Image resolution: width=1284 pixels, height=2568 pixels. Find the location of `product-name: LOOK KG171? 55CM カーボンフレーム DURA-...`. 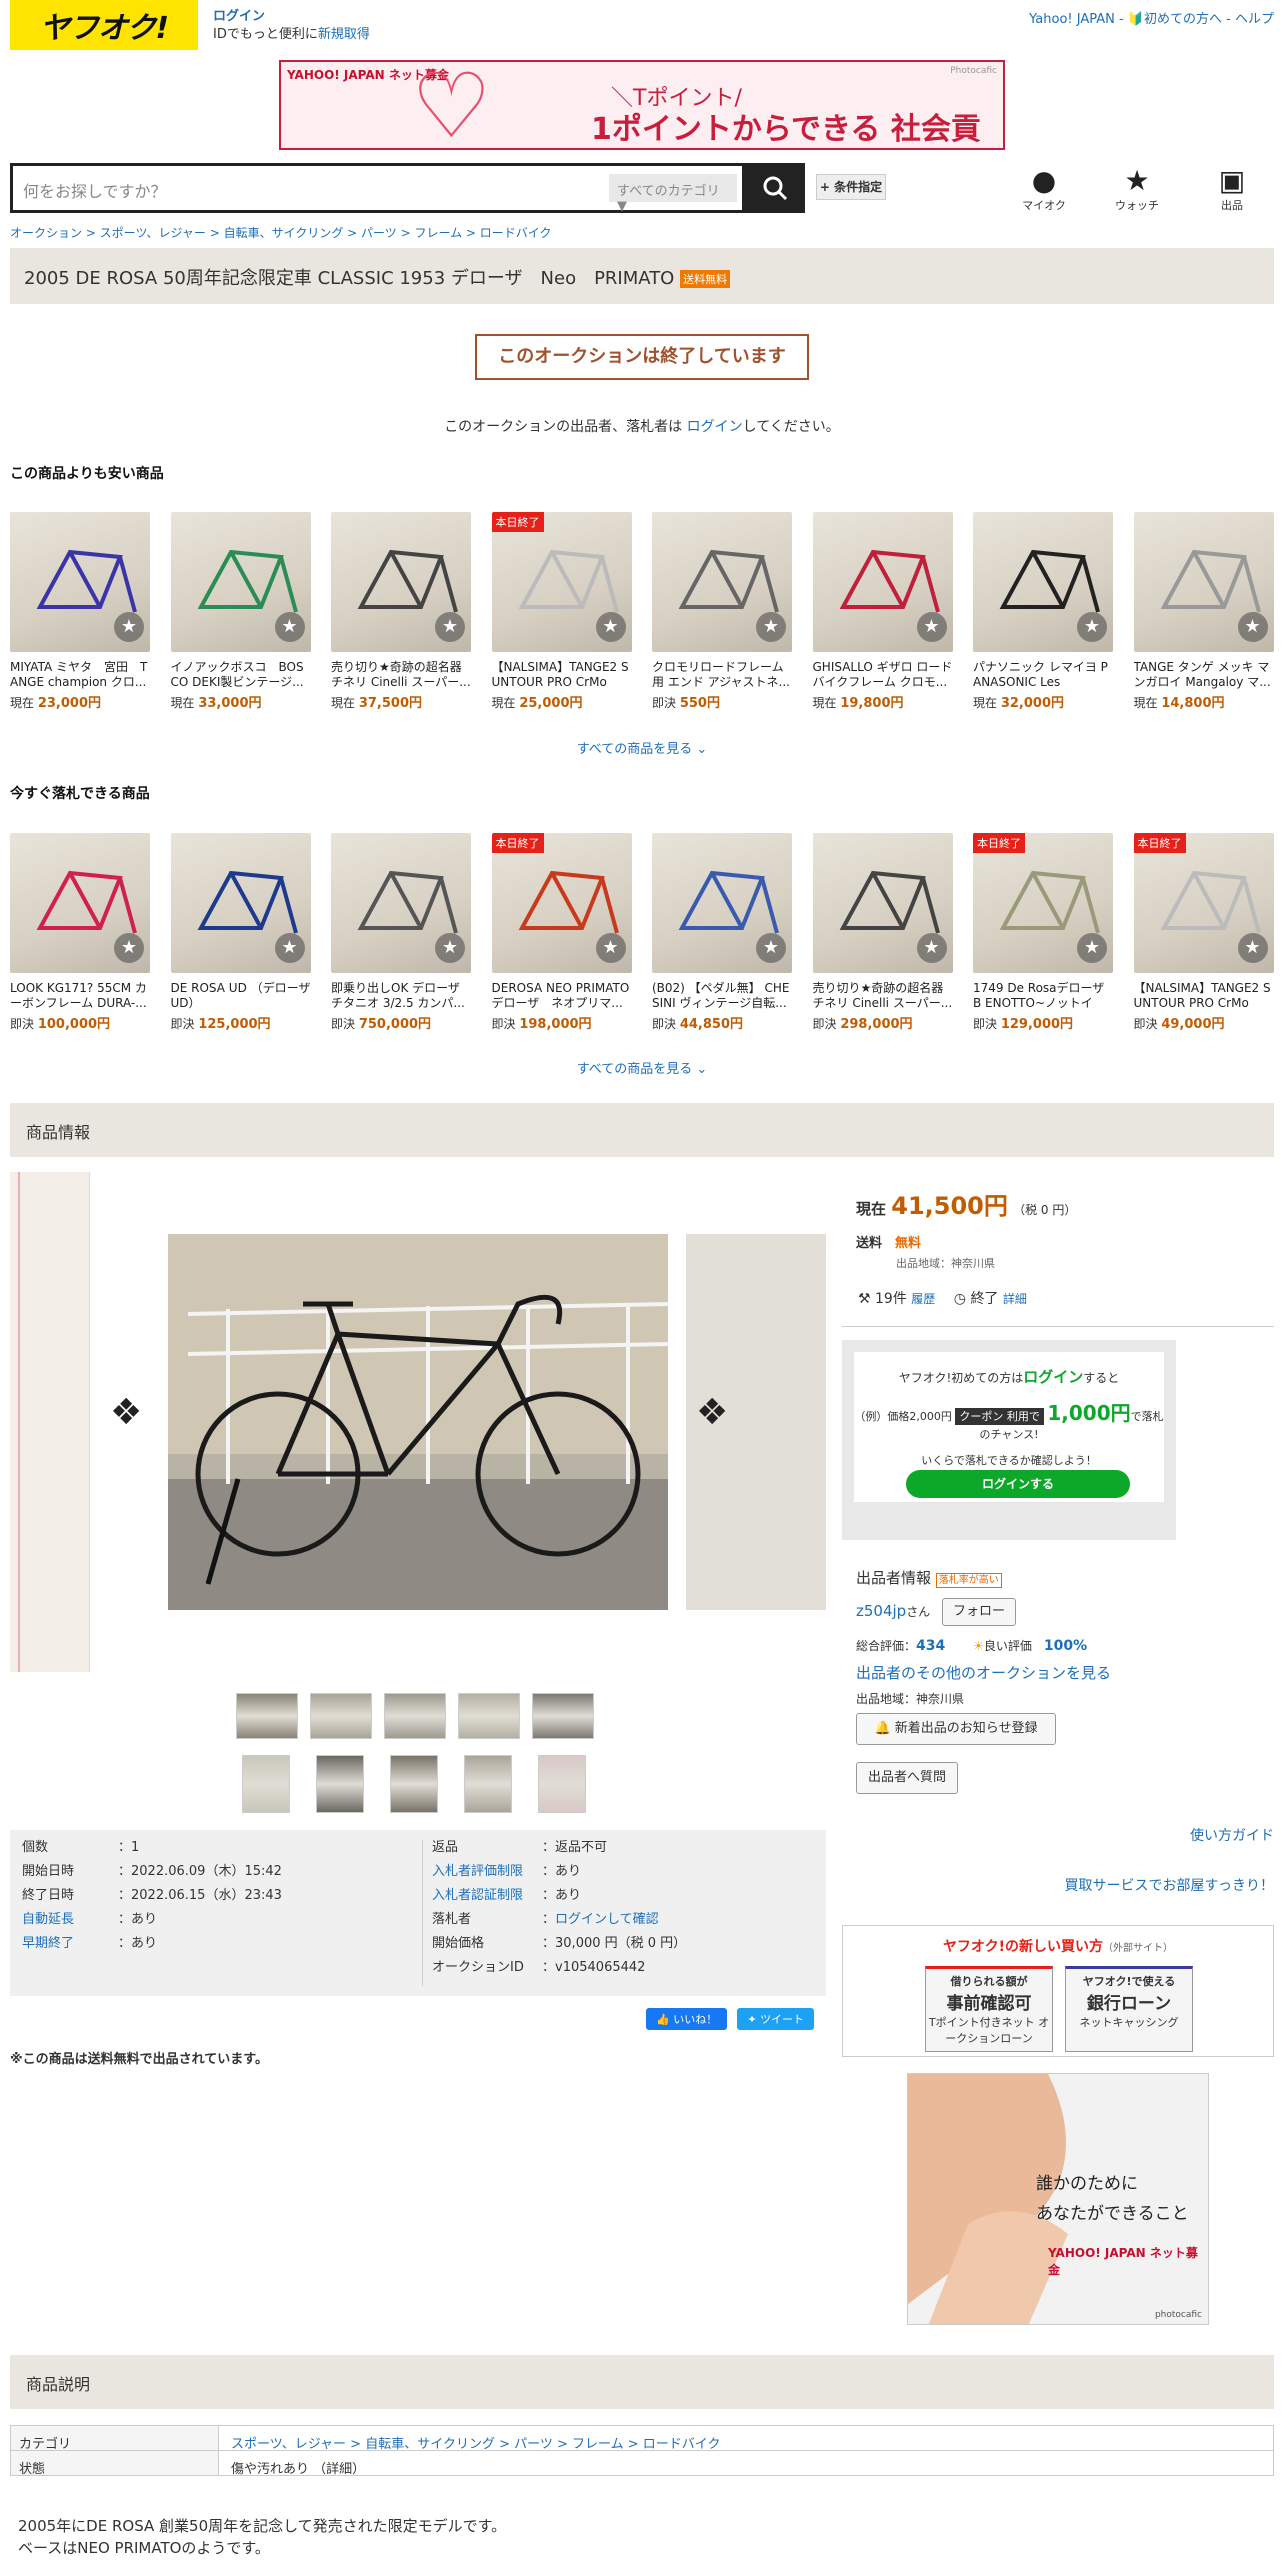

product-name: LOOK KG171? 55CM カーボンフレーム DURA-... is located at coordinates (80, 996).